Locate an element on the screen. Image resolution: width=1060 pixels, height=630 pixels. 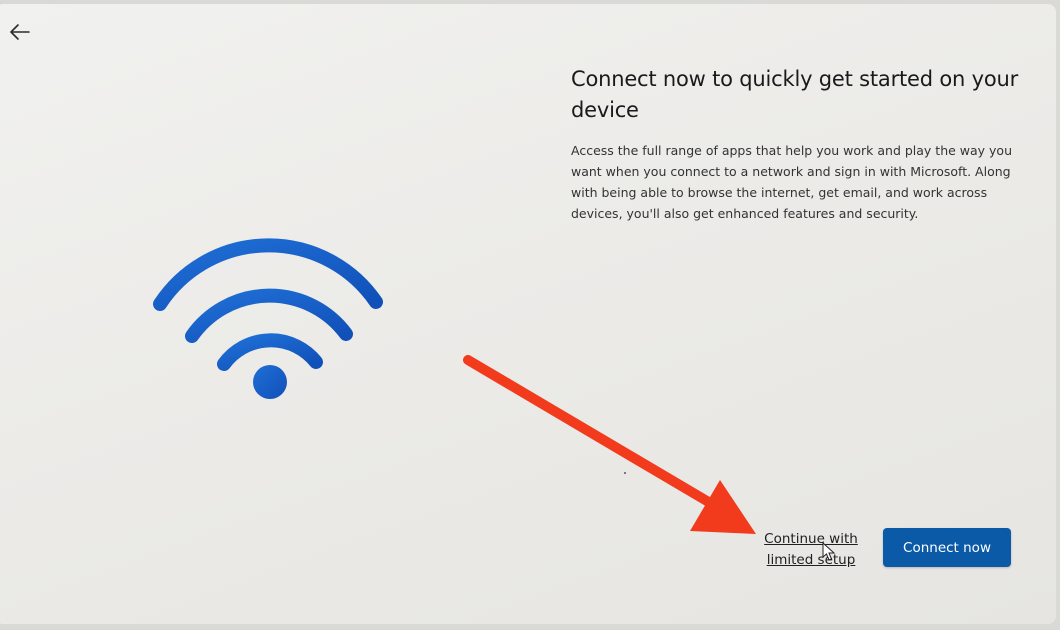
arrow-left-icon is located at coordinates (20, 32).